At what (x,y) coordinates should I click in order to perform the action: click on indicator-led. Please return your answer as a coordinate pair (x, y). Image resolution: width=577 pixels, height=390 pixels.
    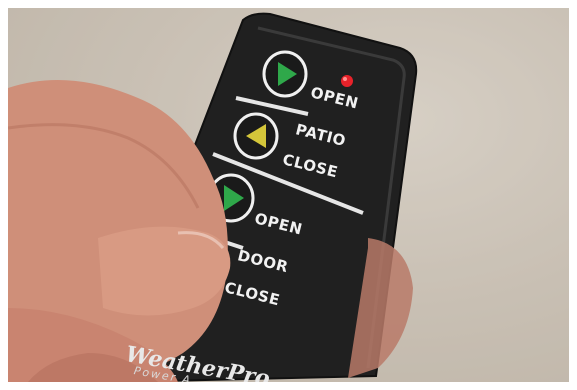
    Looking at the image, I should click on (347, 81).